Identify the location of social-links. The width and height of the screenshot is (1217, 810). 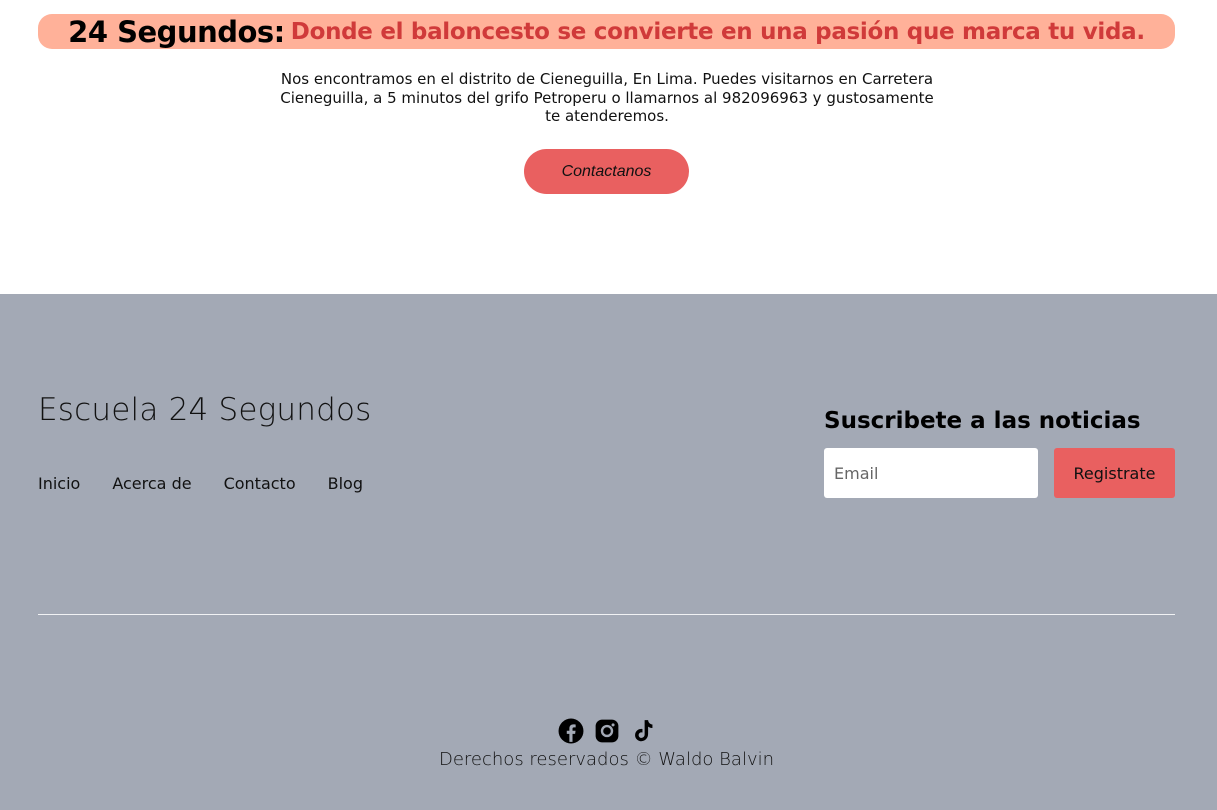
(607, 731).